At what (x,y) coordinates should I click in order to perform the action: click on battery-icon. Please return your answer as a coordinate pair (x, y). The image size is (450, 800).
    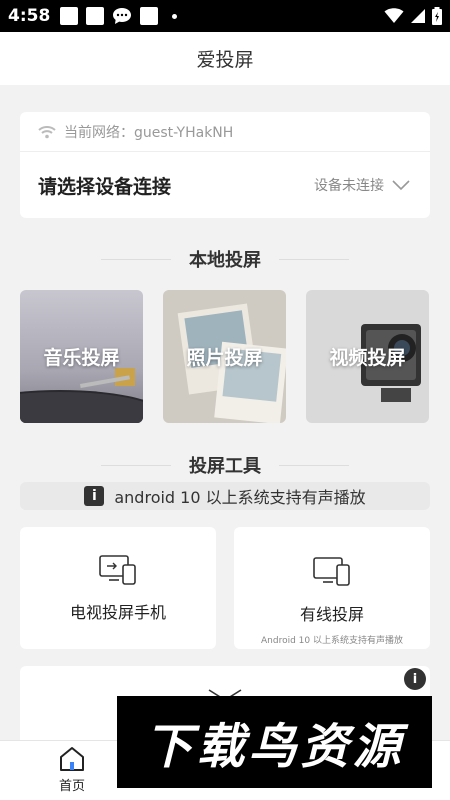
    Looking at the image, I should click on (437, 16).